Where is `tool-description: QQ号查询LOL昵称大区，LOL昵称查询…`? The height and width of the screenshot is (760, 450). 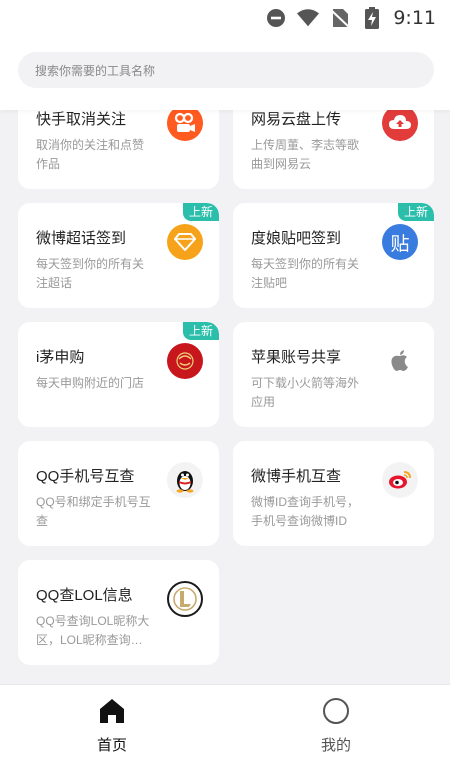 tool-description: QQ号查询LOL昵称大区，LOL昵称查询… is located at coordinates (93, 630).